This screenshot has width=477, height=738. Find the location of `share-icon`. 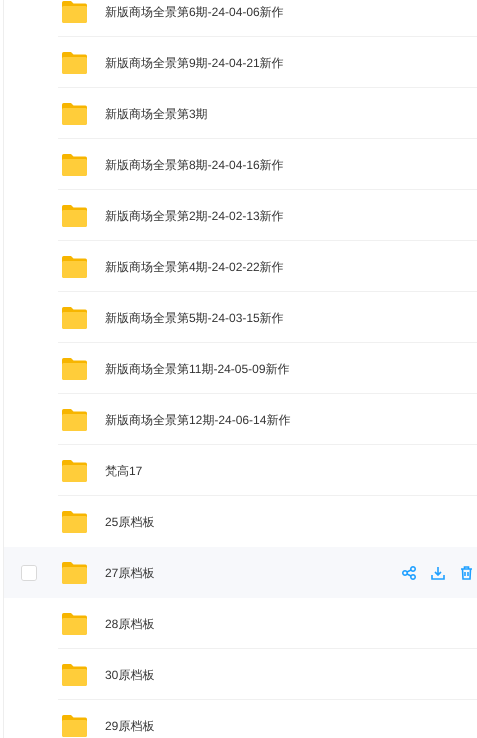

share-icon is located at coordinates (409, 573).